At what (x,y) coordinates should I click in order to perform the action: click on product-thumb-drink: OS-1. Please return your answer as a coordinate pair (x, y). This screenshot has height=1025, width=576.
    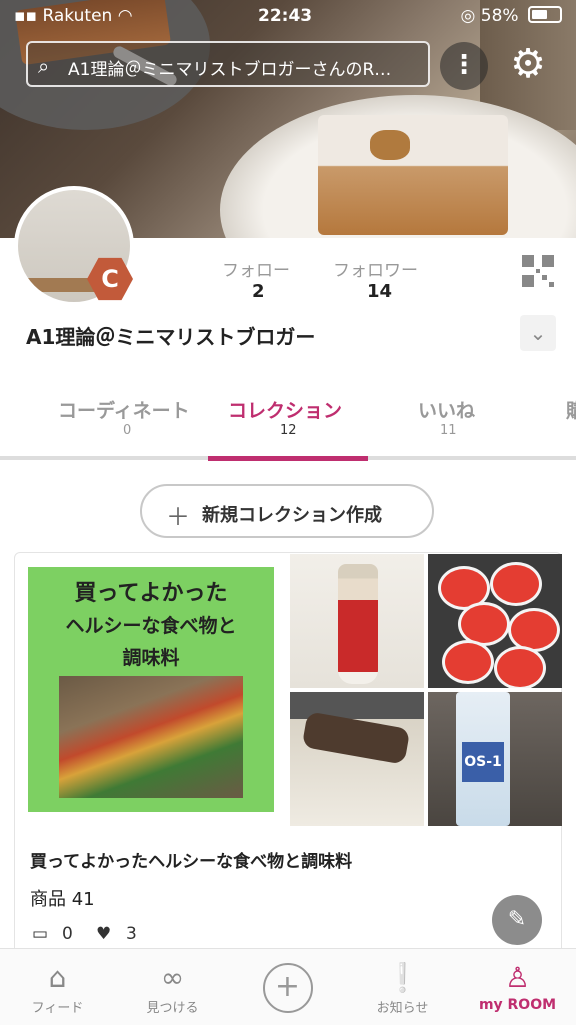
    Looking at the image, I should click on (495, 759).